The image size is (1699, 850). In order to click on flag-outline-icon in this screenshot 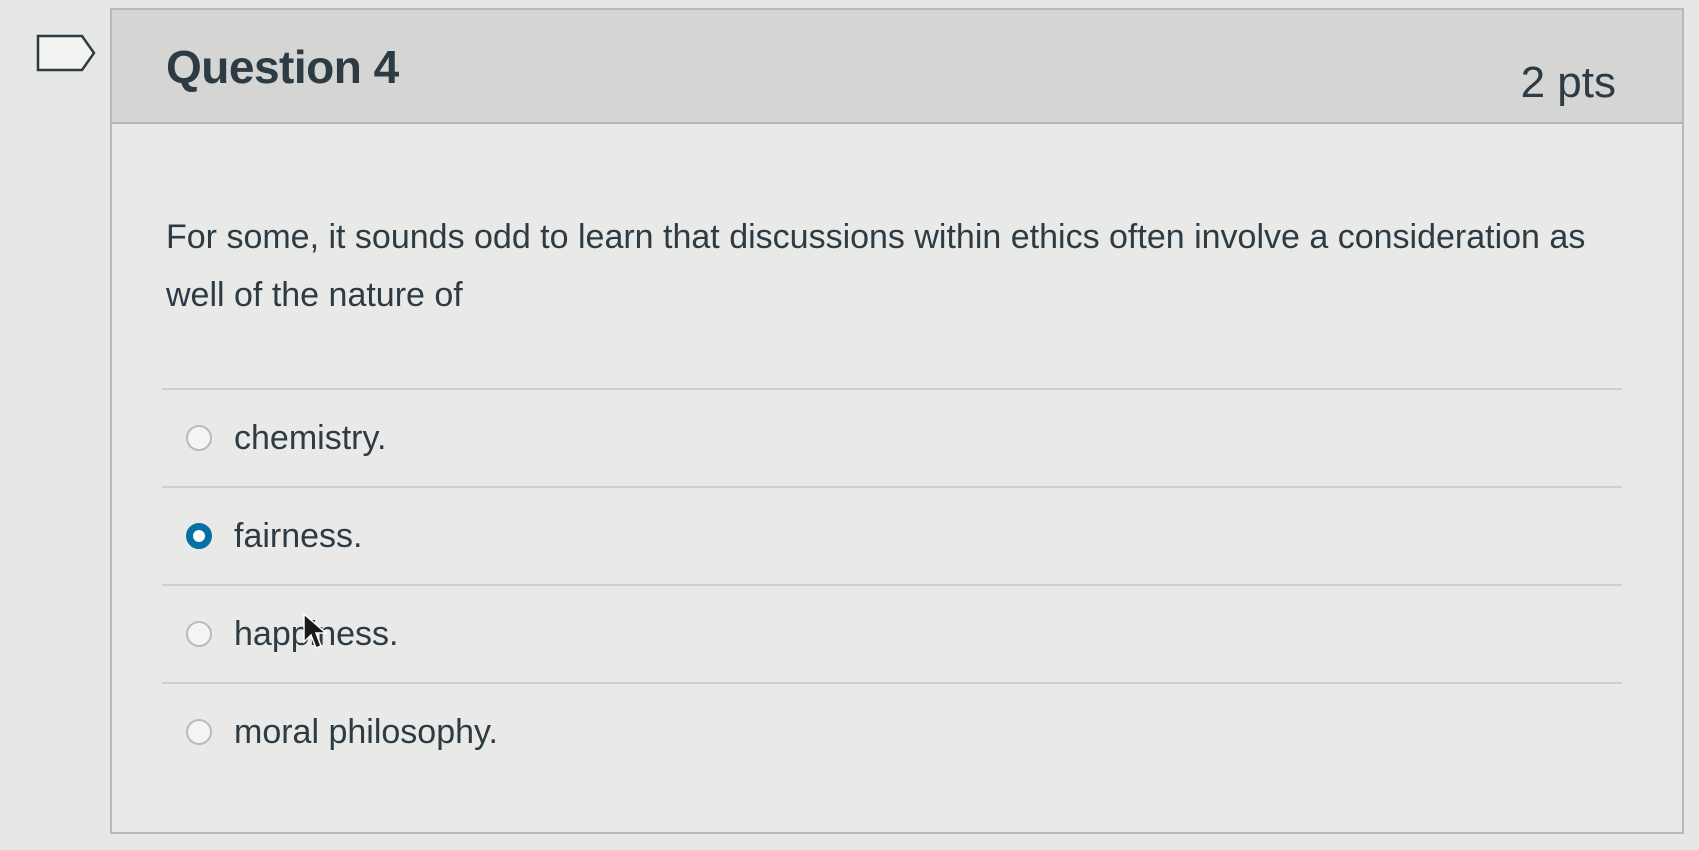, I will do `click(66, 53)`.